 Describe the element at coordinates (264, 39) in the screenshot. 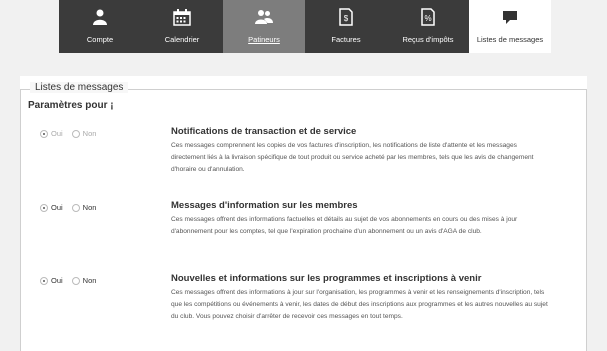

I see `tab-label: Patineurs` at that location.